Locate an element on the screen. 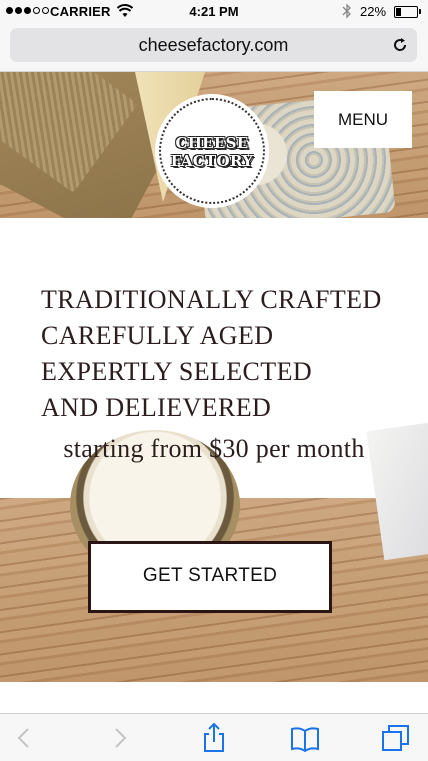 This screenshot has width=428, height=761. price-tagline: starting from $30 per month is located at coordinates (214, 448).